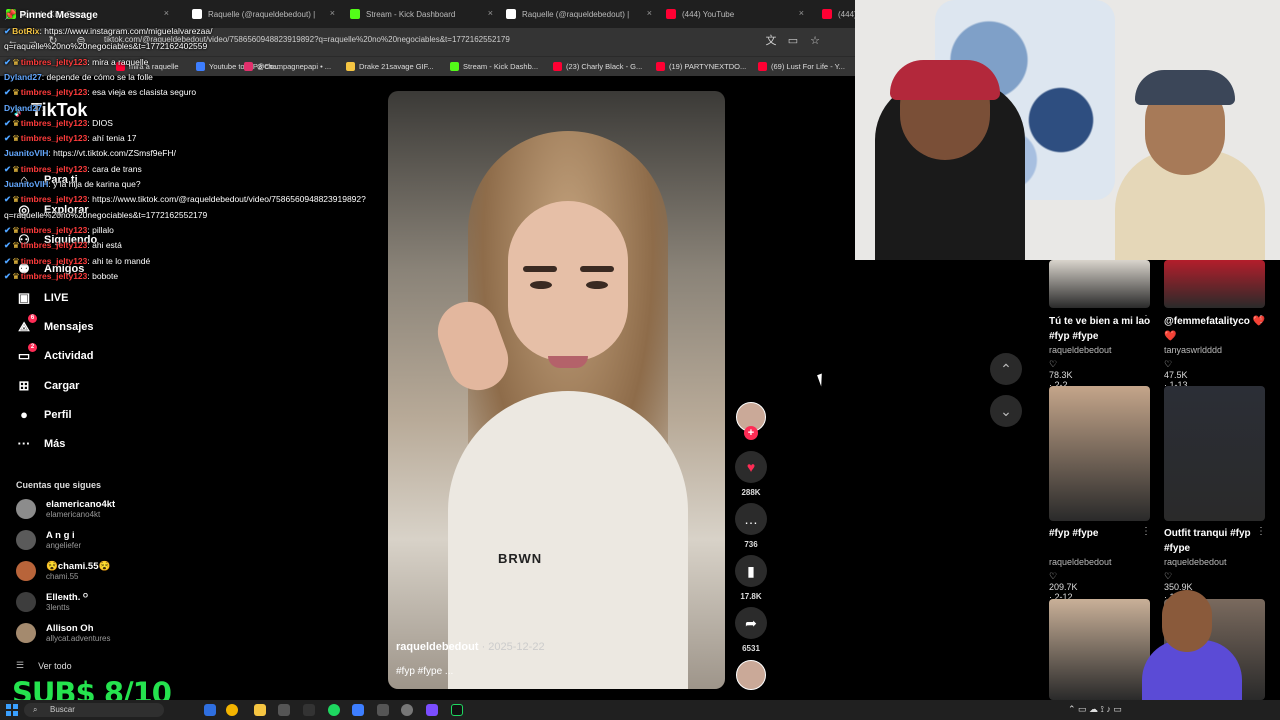 This screenshot has height=720, width=1280. What do you see at coordinates (1006, 411) in the screenshot?
I see `next-video-button: ⌄` at bounding box center [1006, 411].